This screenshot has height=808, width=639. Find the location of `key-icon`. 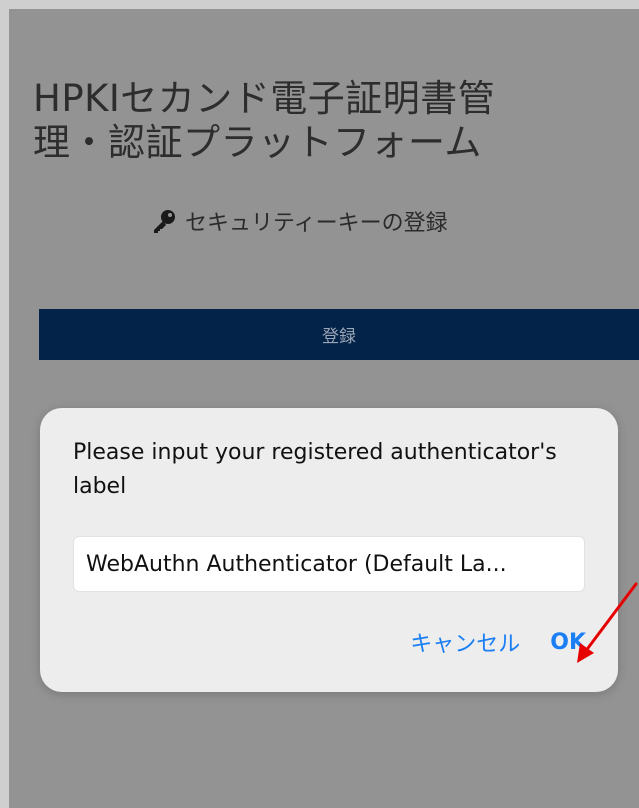

key-icon is located at coordinates (164, 221).